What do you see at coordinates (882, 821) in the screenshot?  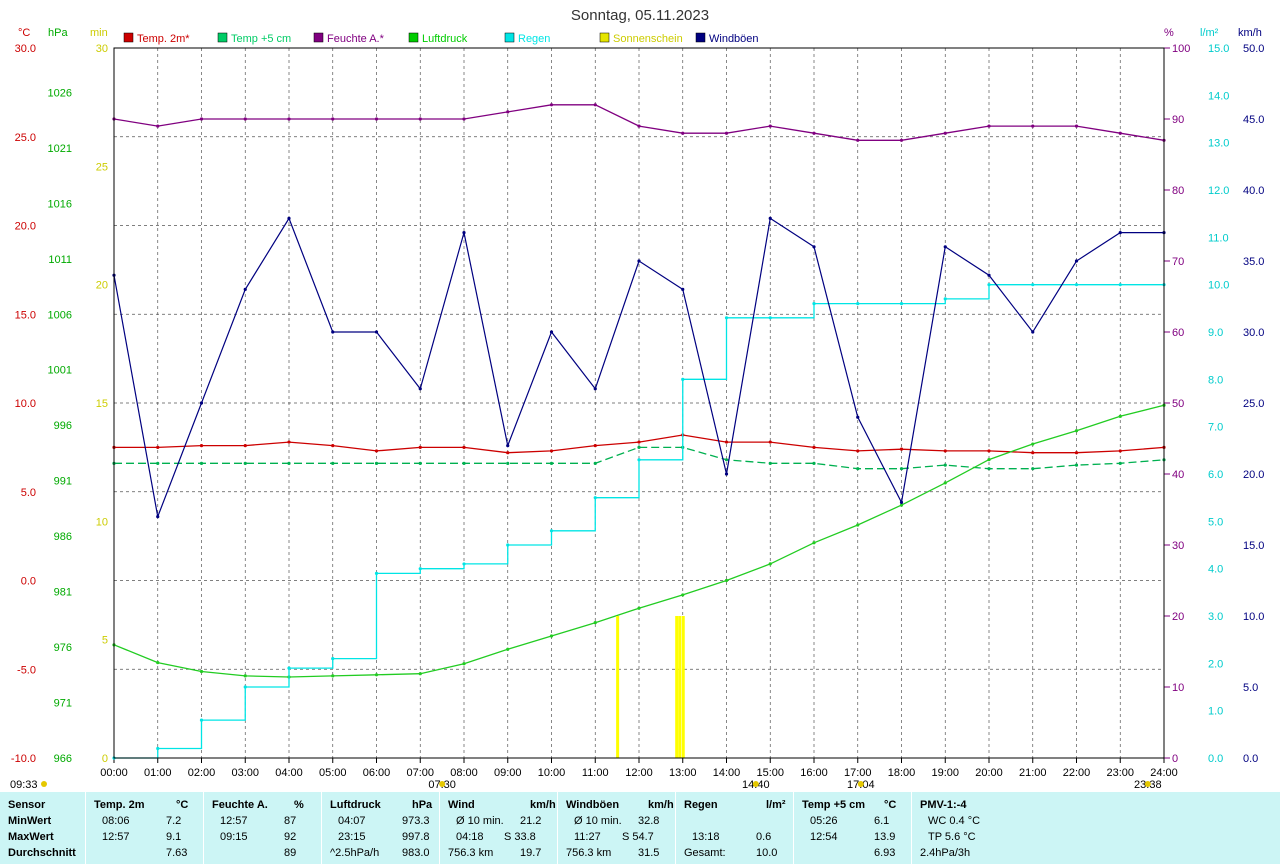 I see `stats-min-value: 6.1` at bounding box center [882, 821].